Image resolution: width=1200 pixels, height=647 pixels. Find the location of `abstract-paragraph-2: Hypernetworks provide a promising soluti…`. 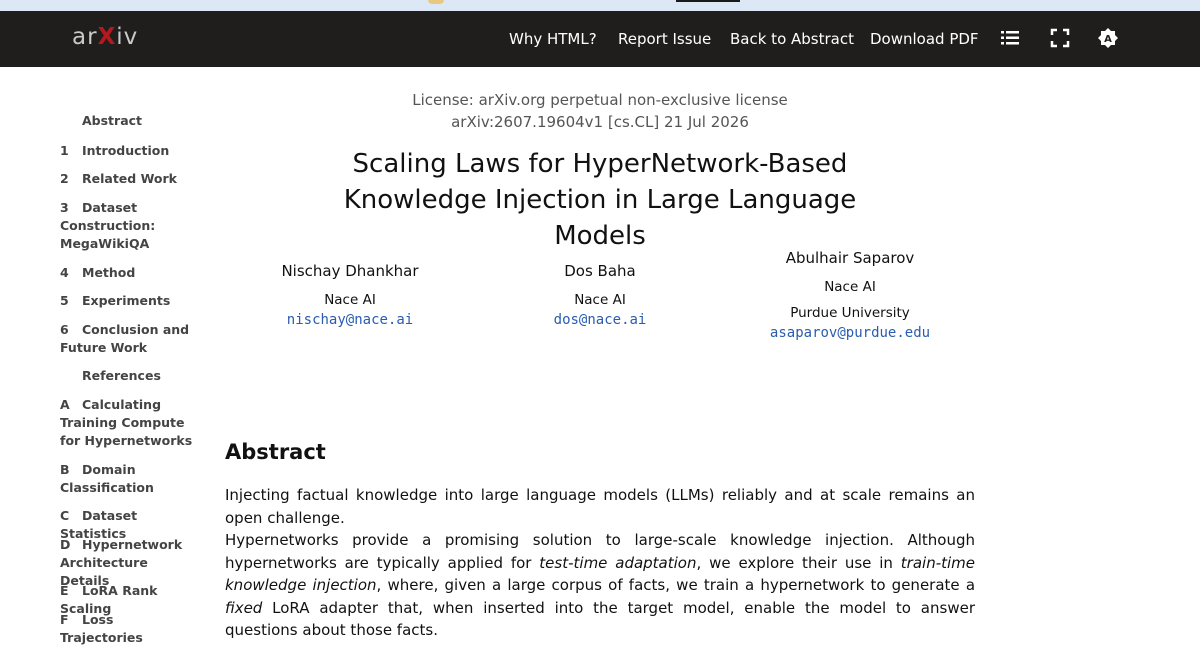

abstract-paragraph-2: Hypernetworks provide a promising soluti… is located at coordinates (600, 585).